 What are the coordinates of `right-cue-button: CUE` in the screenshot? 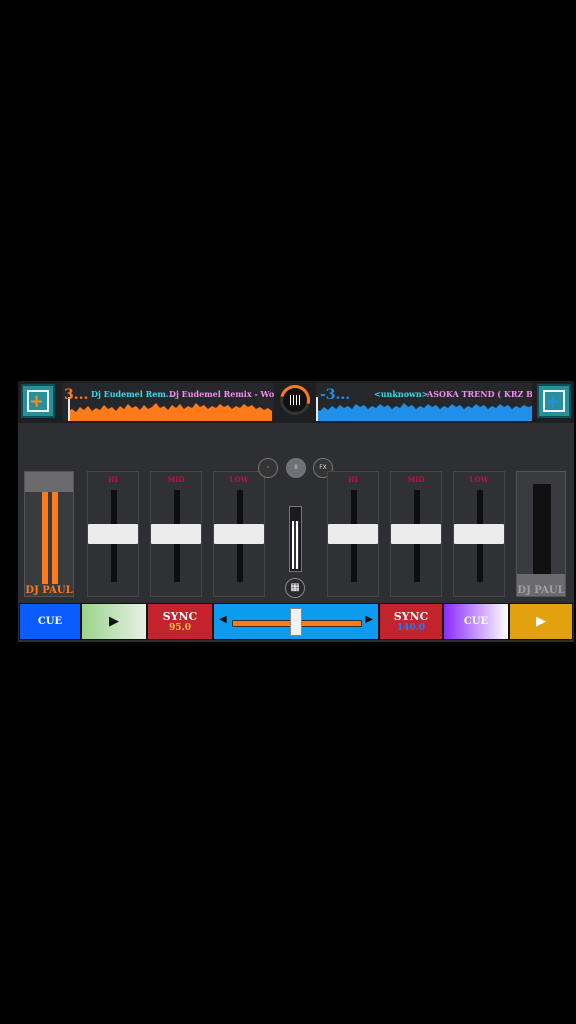 It's located at (476, 621).